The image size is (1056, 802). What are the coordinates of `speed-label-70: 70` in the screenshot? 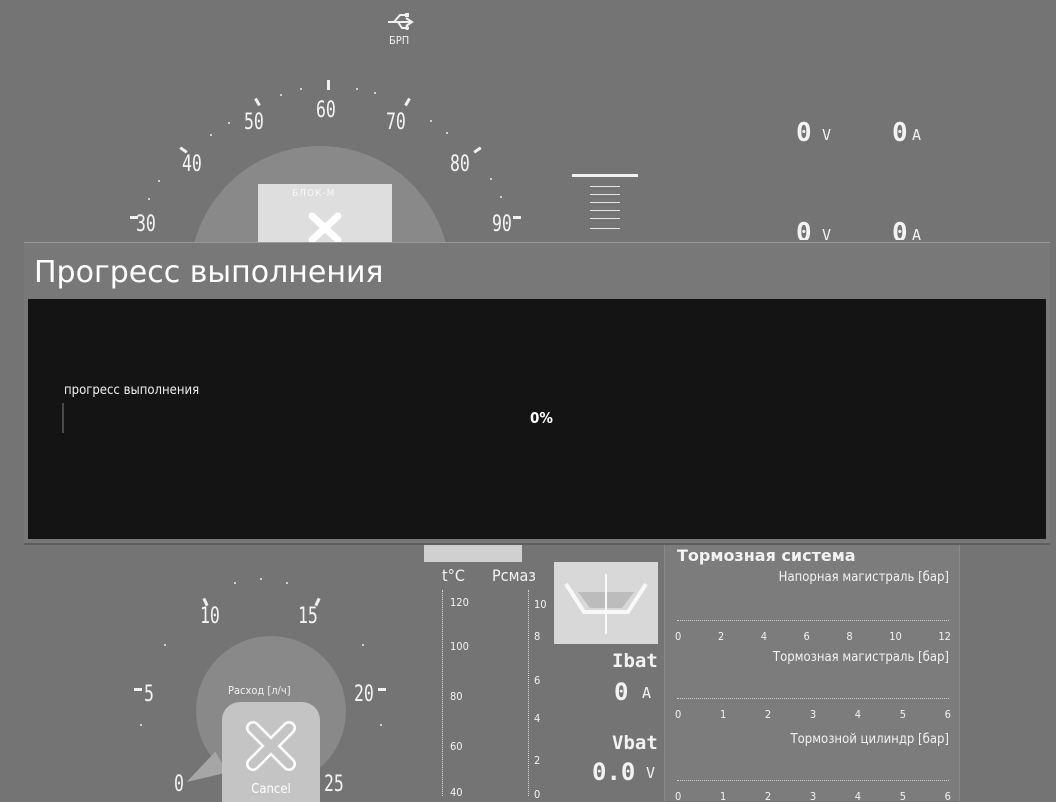 It's located at (396, 122).